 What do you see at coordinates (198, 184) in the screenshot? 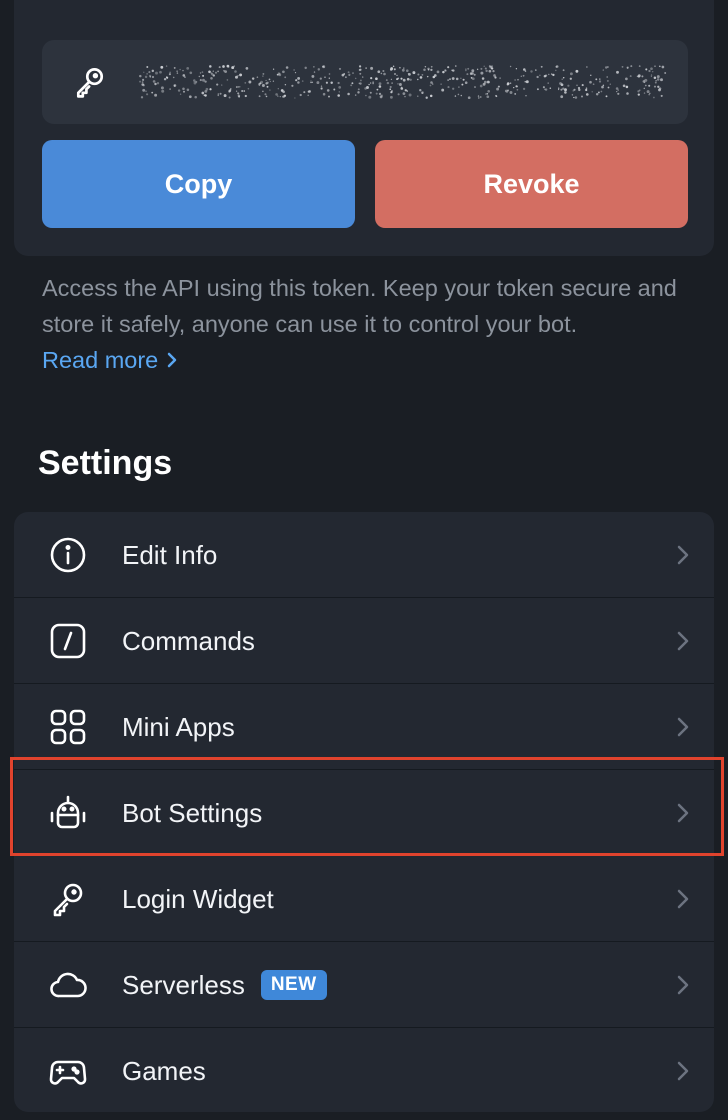
I see `copy-button: Copy` at bounding box center [198, 184].